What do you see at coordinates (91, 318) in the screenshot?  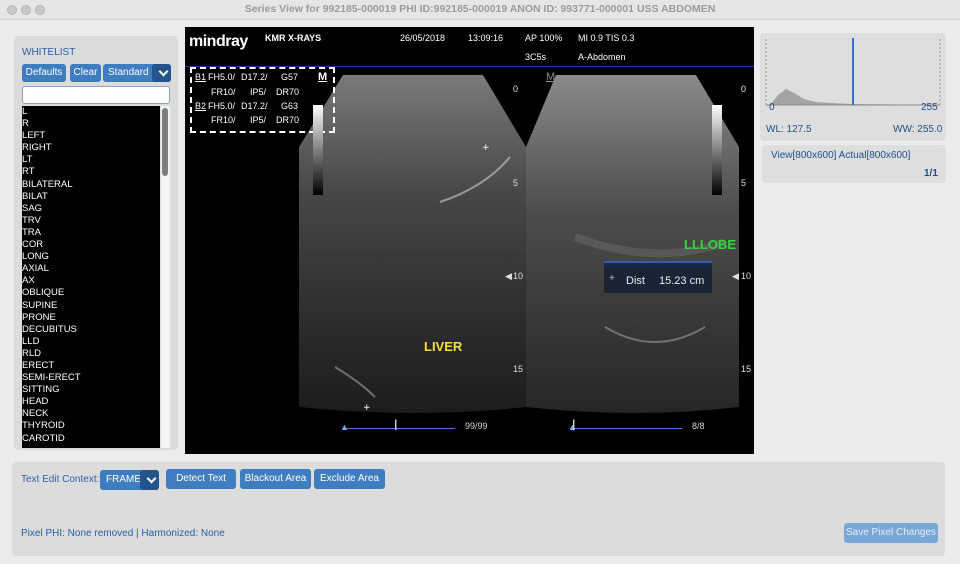 I see `whitelist-term: PRONE` at bounding box center [91, 318].